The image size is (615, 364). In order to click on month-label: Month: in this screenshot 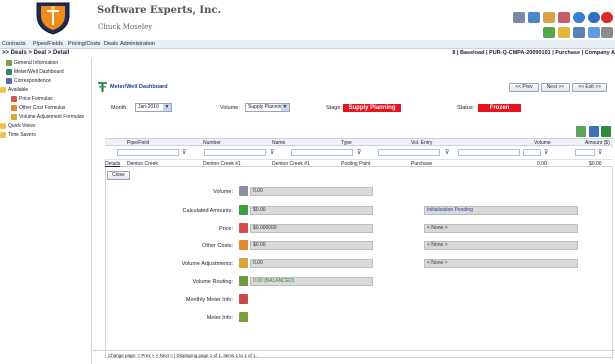, I will do `click(119, 108)`.